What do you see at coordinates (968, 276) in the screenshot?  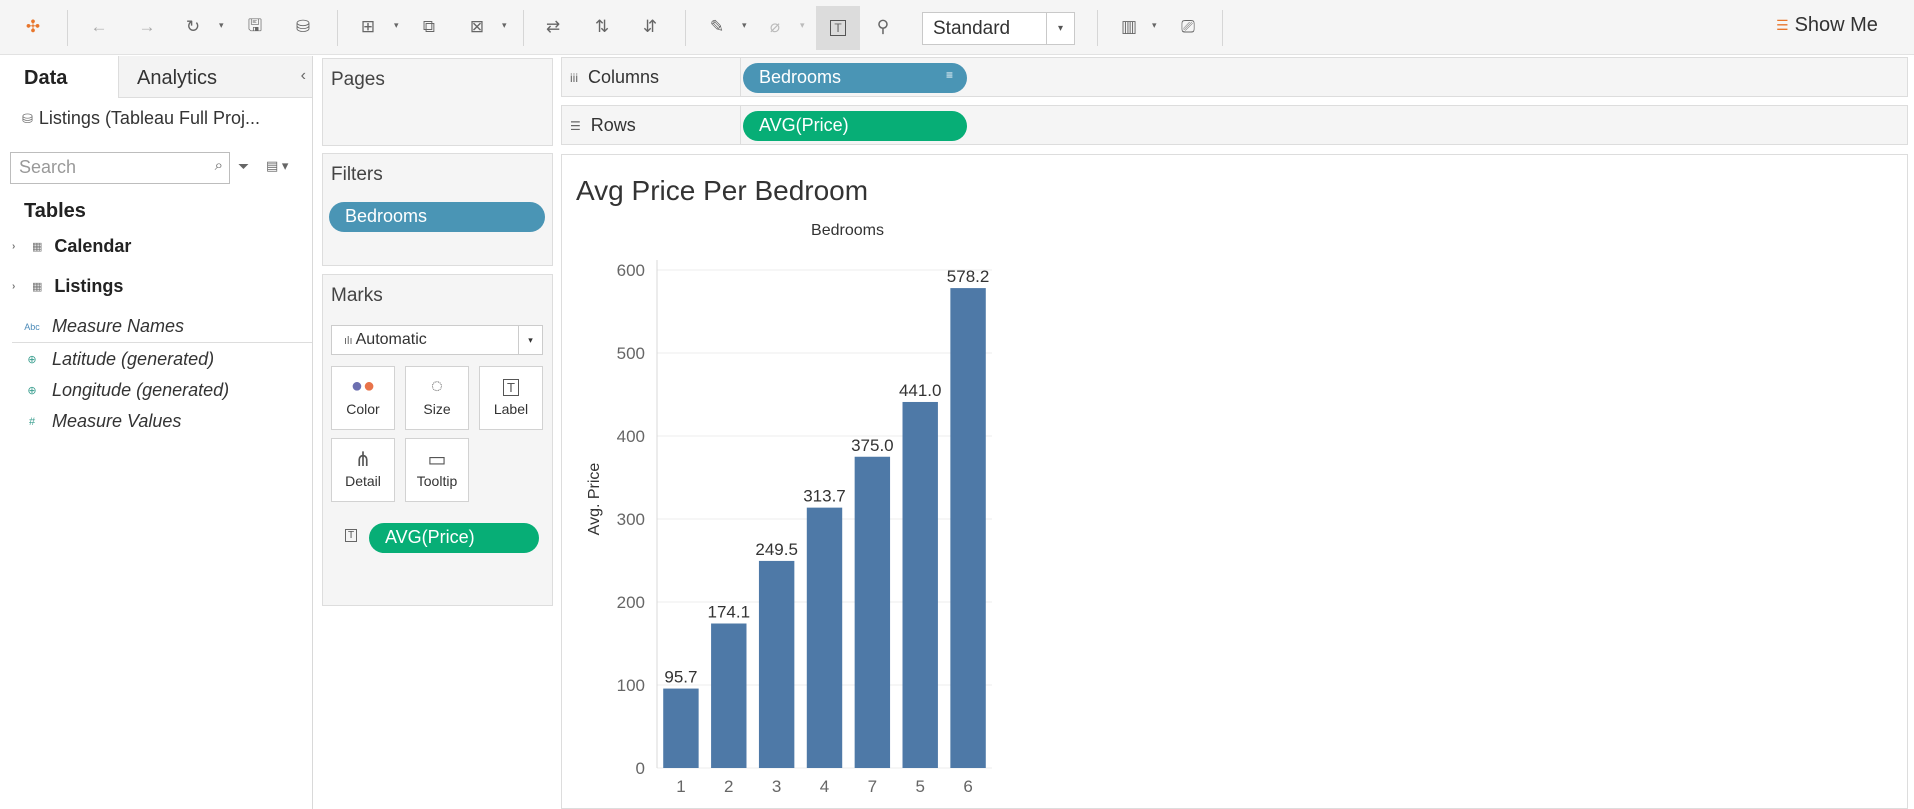 I see `data-label: 578.2` at bounding box center [968, 276].